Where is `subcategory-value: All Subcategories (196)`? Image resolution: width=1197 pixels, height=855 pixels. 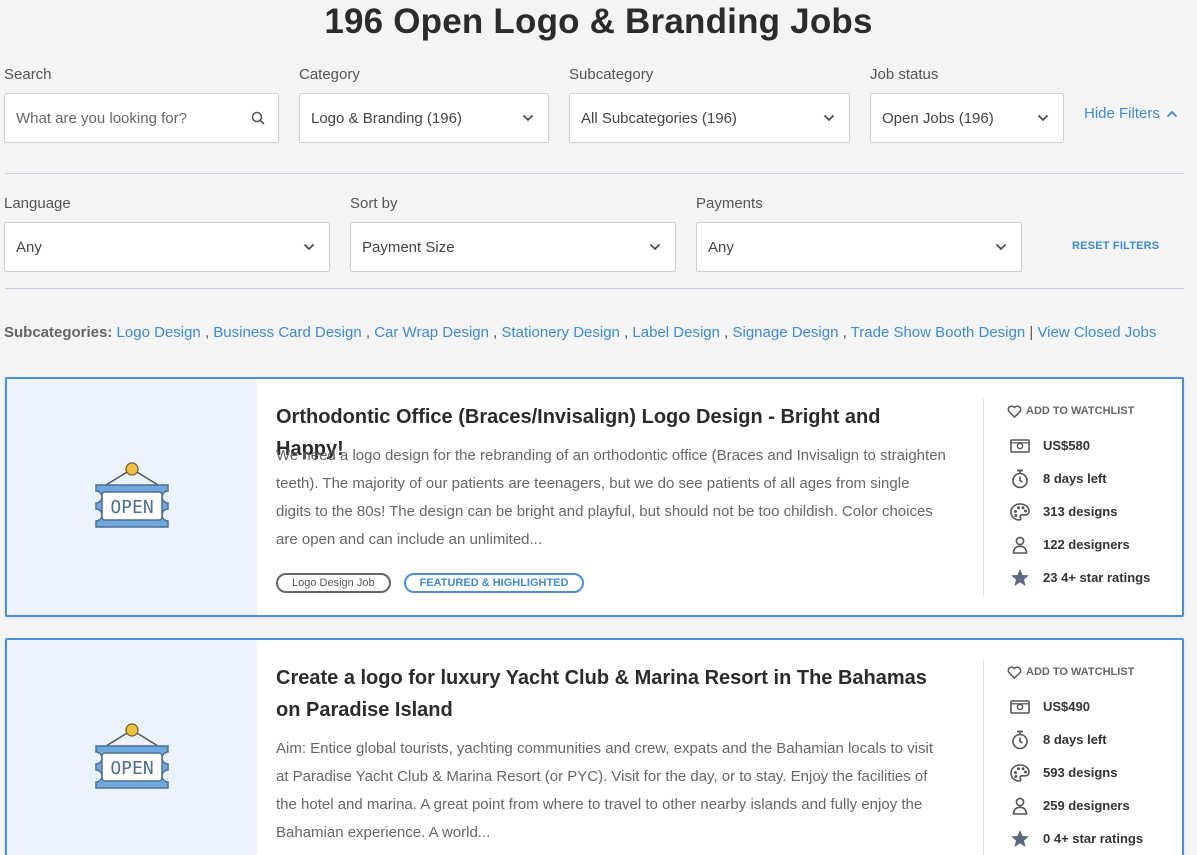
subcategory-value: All Subcategories (196) is located at coordinates (659, 118).